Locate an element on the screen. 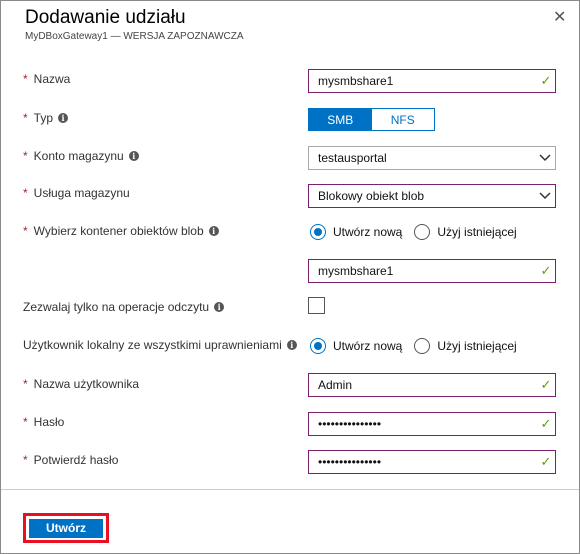  username-field: Admin ✓ is located at coordinates (432, 385).